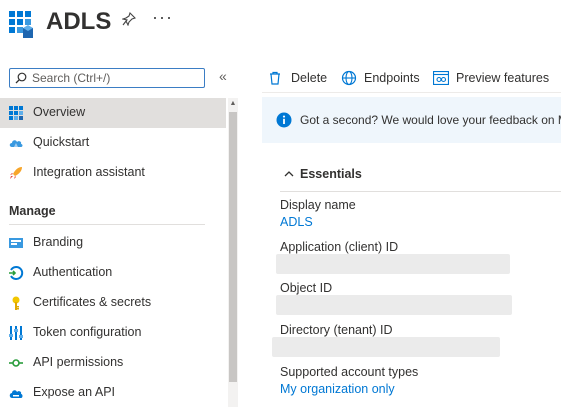 The image size is (561, 408). I want to click on account-types-value: My organization only, so click(337, 389).